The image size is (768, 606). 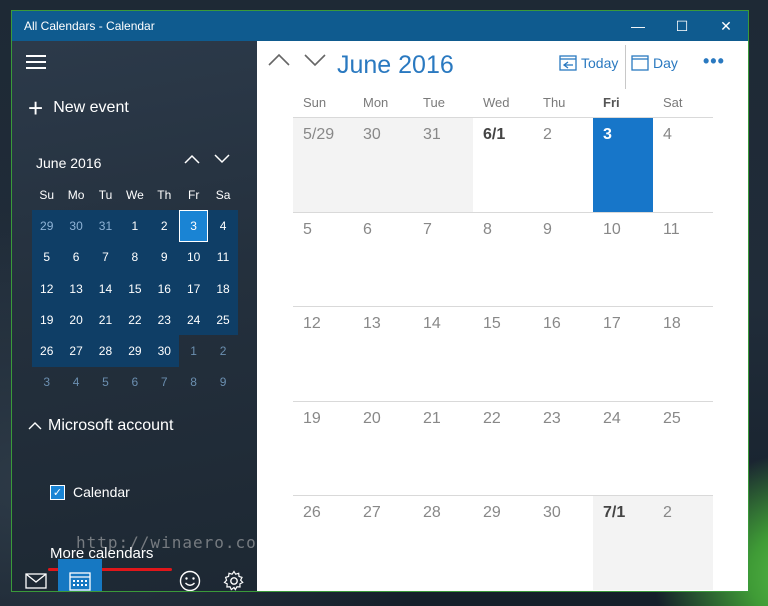 I want to click on mini-calendar-day: 22, so click(x=135, y=320).